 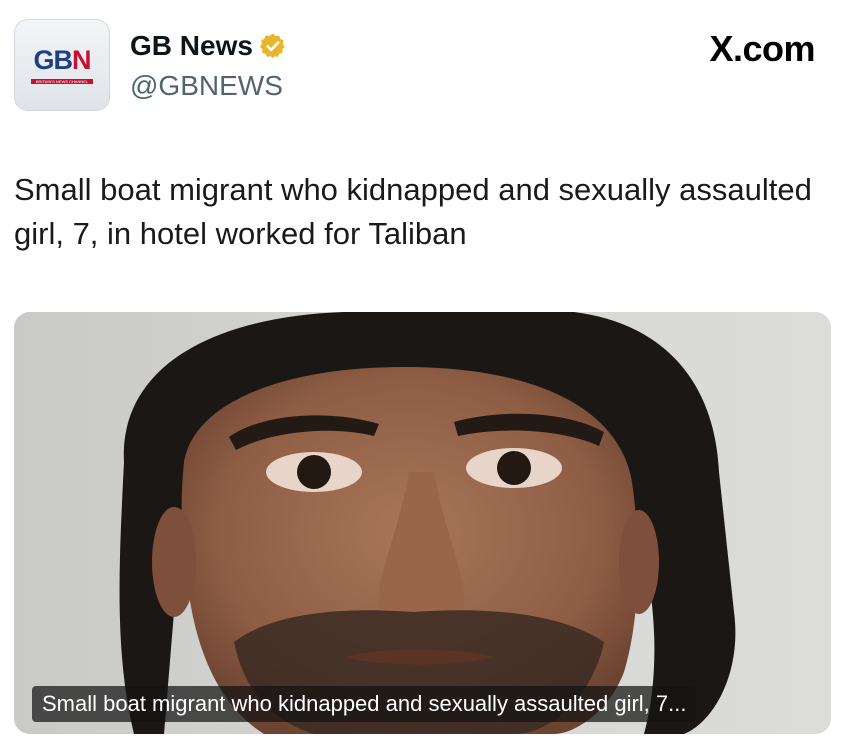 I want to click on logo-subtext: BRITAIN'S NEWS CHANNEL, so click(x=62, y=81).